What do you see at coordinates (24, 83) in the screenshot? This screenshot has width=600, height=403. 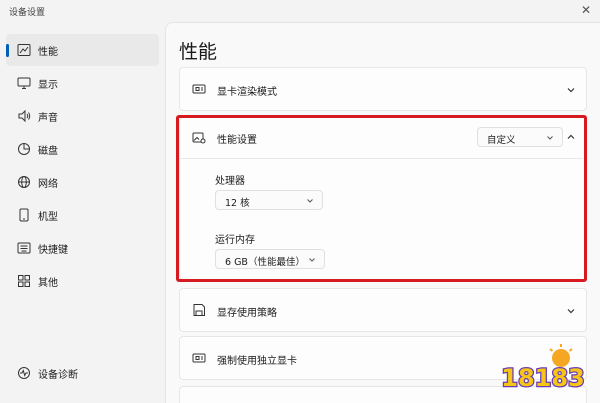 I see `monitor-icon` at bounding box center [24, 83].